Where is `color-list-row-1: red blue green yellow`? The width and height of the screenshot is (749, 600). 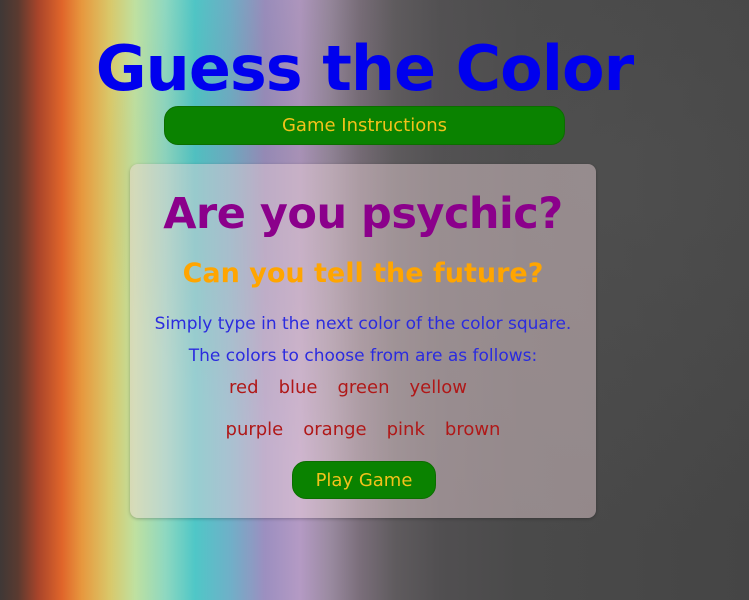 color-list-row-1: red blue green yellow is located at coordinates (363, 388).